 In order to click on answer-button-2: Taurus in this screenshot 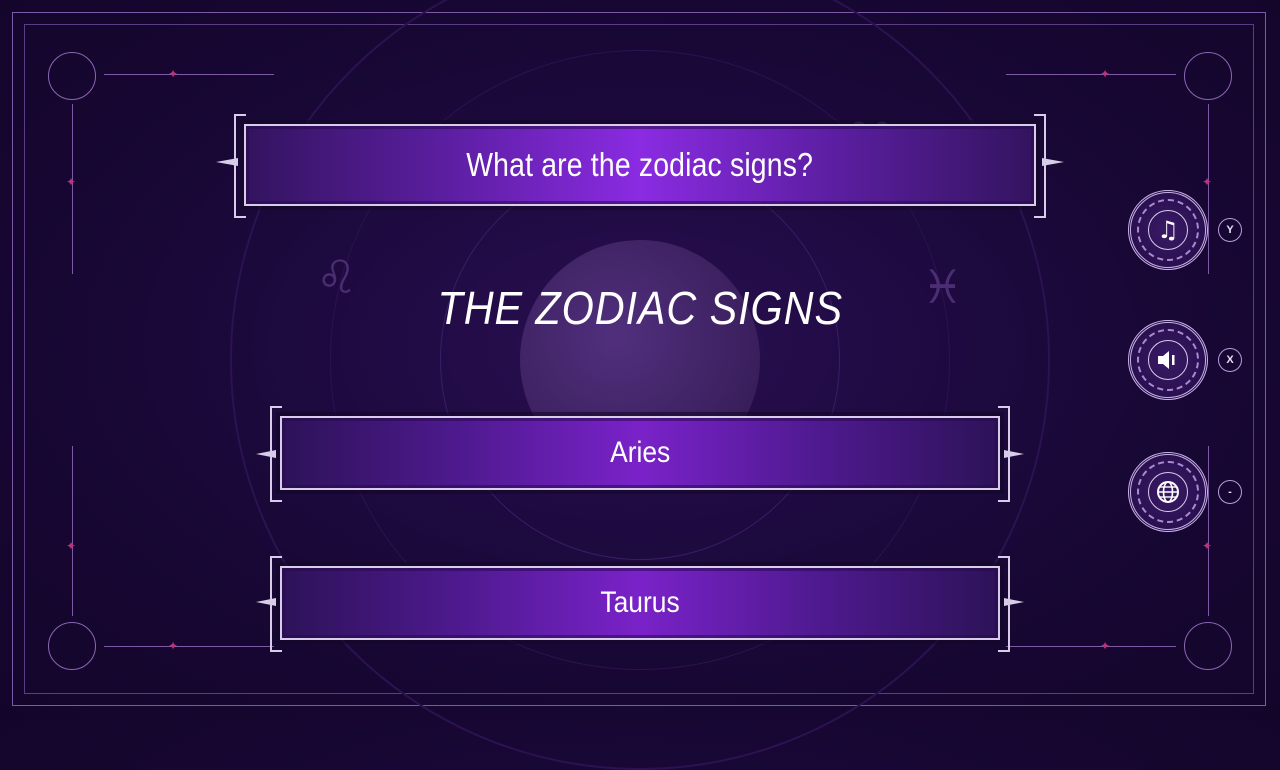, I will do `click(640, 603)`.